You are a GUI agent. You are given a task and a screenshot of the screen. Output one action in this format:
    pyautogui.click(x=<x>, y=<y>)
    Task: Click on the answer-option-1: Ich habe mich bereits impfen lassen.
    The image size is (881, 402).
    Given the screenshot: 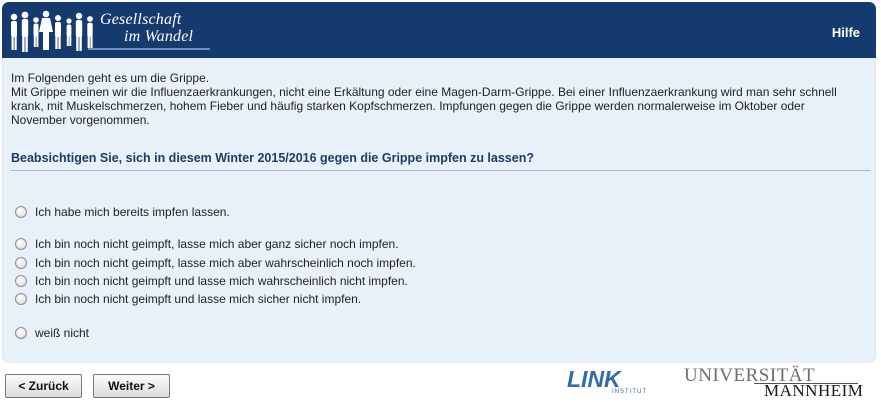 What is the action you would take?
    pyautogui.click(x=122, y=212)
    